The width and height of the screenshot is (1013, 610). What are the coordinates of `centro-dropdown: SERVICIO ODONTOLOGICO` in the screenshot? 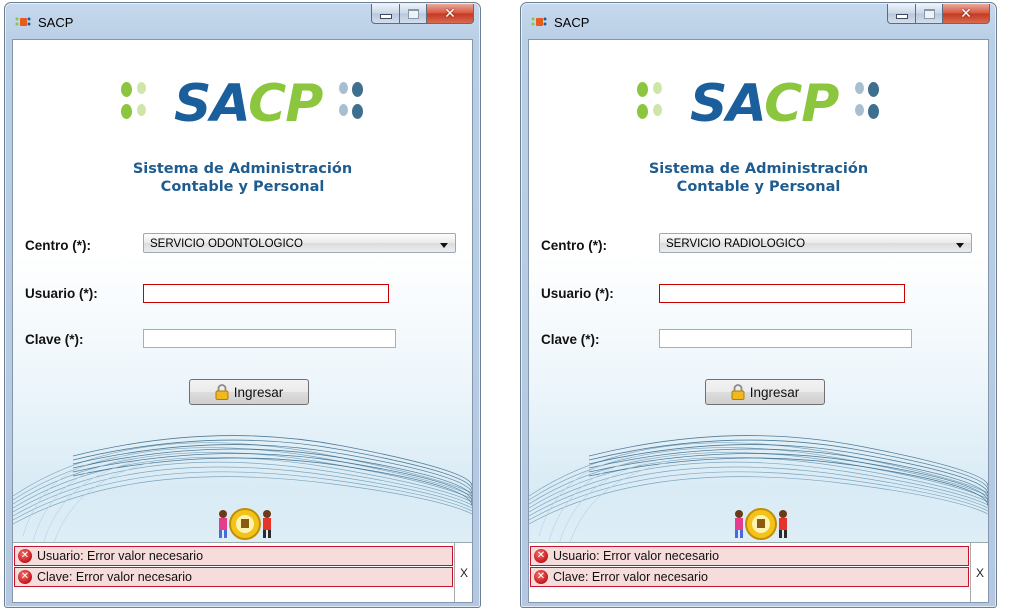 It's located at (299, 243).